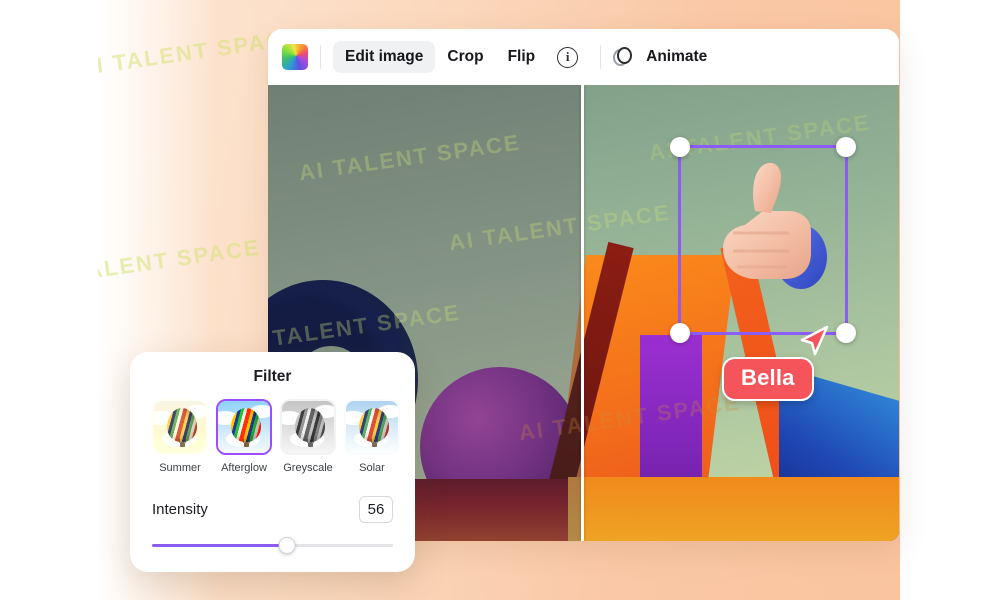  What do you see at coordinates (522, 57) in the screenshot?
I see `tab-flip: Flip` at bounding box center [522, 57].